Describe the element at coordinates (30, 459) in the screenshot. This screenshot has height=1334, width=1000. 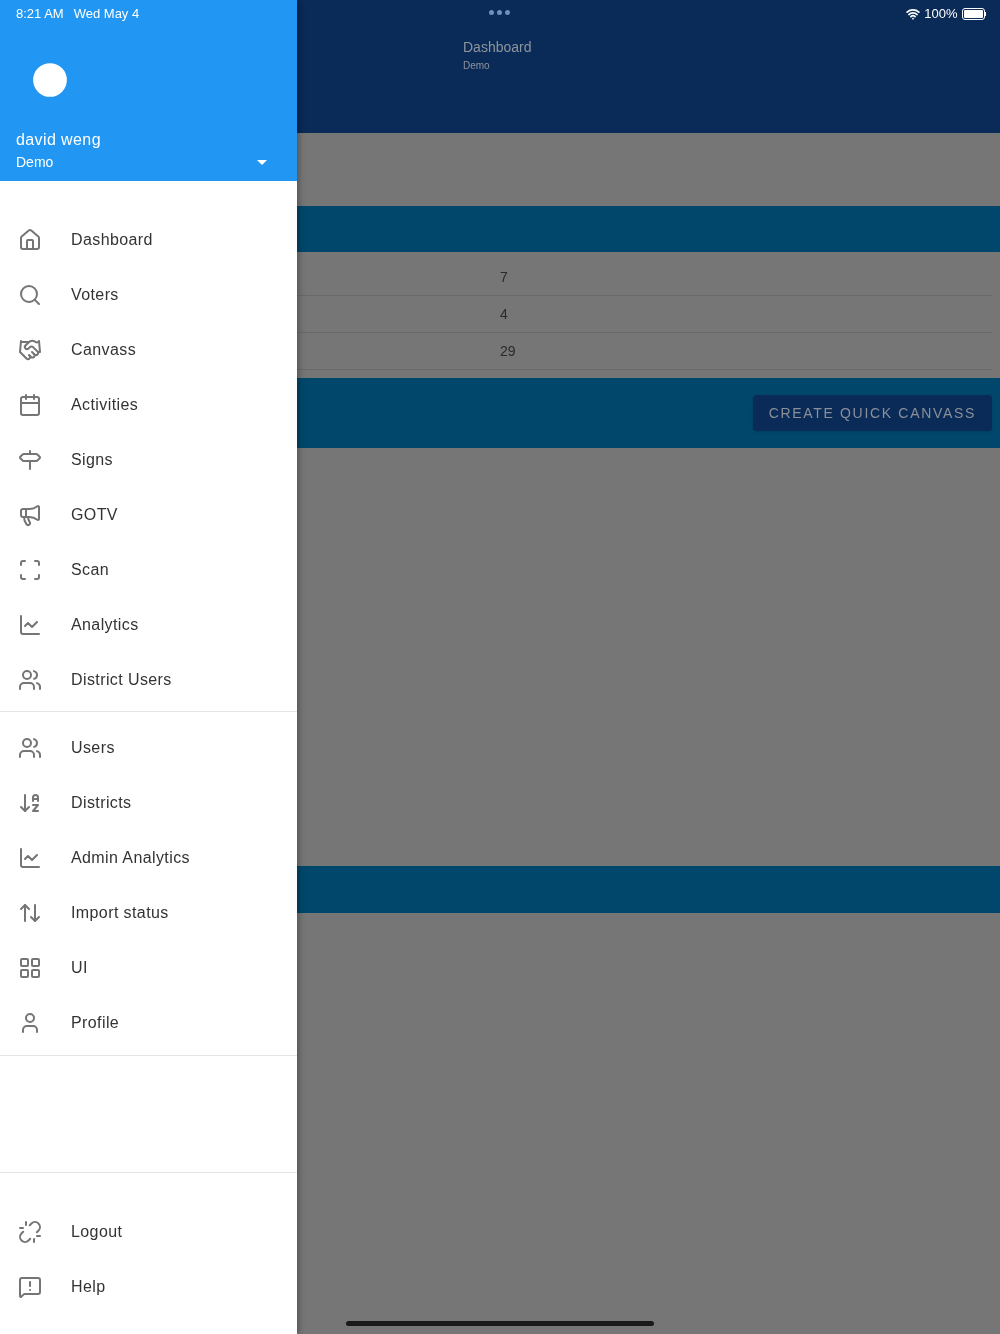
I see `signpost-icon` at that location.